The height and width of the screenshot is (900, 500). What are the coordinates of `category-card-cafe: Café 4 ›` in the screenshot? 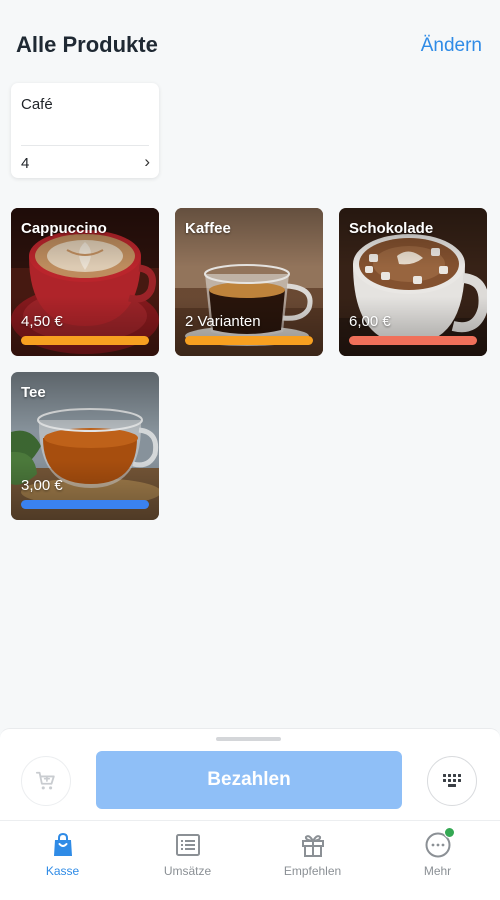 It's located at (85, 130).